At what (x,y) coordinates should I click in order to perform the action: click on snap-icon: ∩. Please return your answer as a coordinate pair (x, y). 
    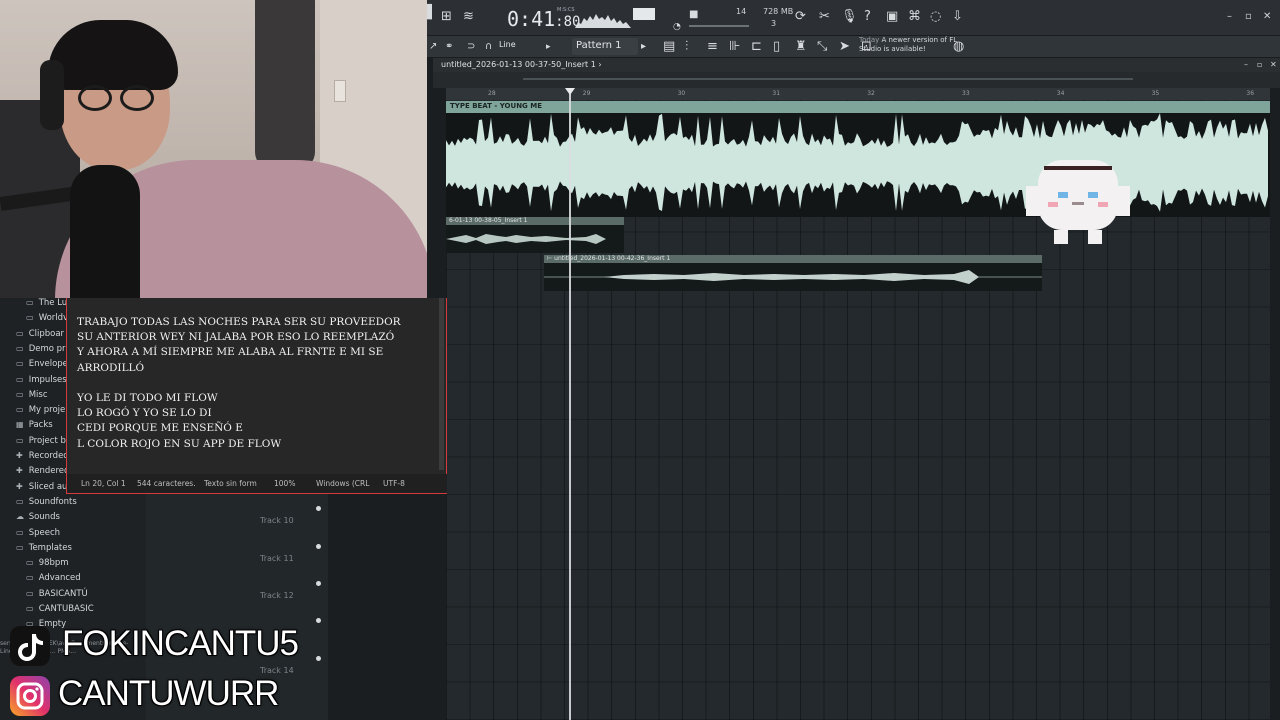
    Looking at the image, I should click on (488, 47).